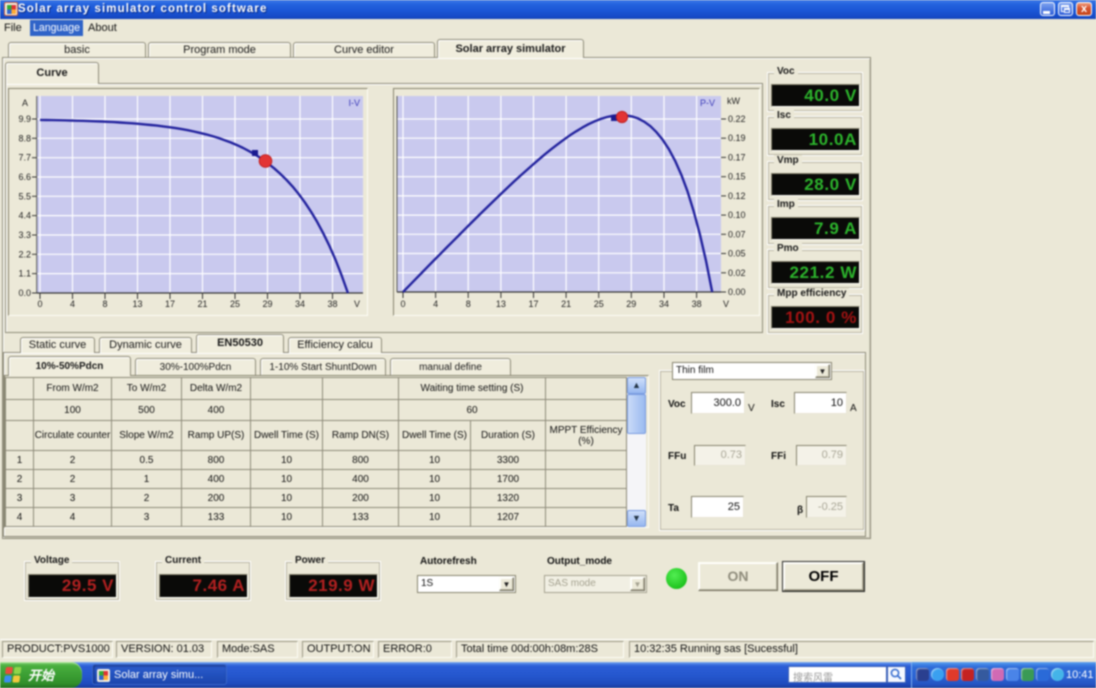  What do you see at coordinates (24, 196) in the screenshot?
I see `svg-text: 5.5` at bounding box center [24, 196].